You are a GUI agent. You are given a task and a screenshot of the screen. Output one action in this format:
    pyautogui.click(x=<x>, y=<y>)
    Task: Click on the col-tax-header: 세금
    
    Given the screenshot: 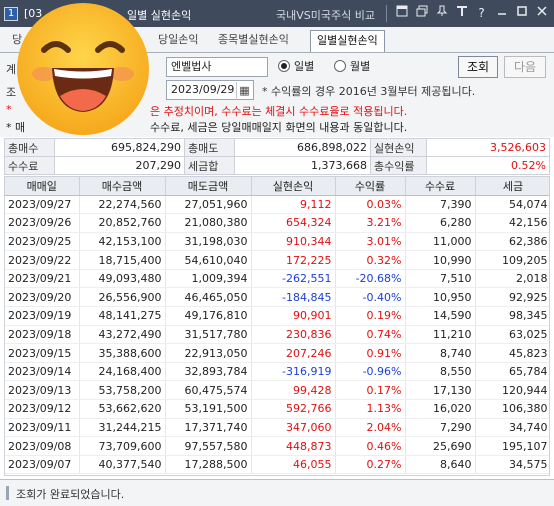 What is the action you would take?
    pyautogui.click(x=512, y=186)
    